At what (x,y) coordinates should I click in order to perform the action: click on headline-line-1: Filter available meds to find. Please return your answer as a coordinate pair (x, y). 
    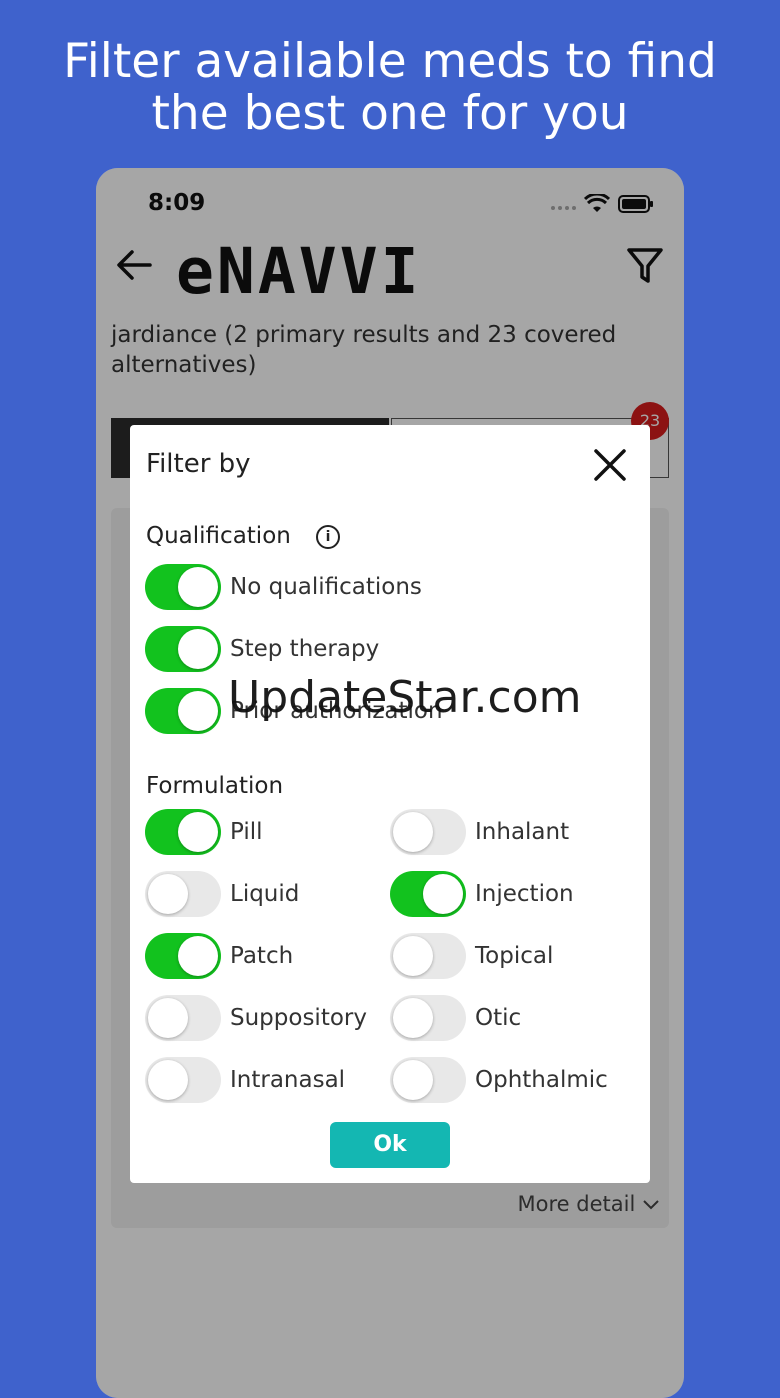
    Looking at the image, I should click on (390, 61).